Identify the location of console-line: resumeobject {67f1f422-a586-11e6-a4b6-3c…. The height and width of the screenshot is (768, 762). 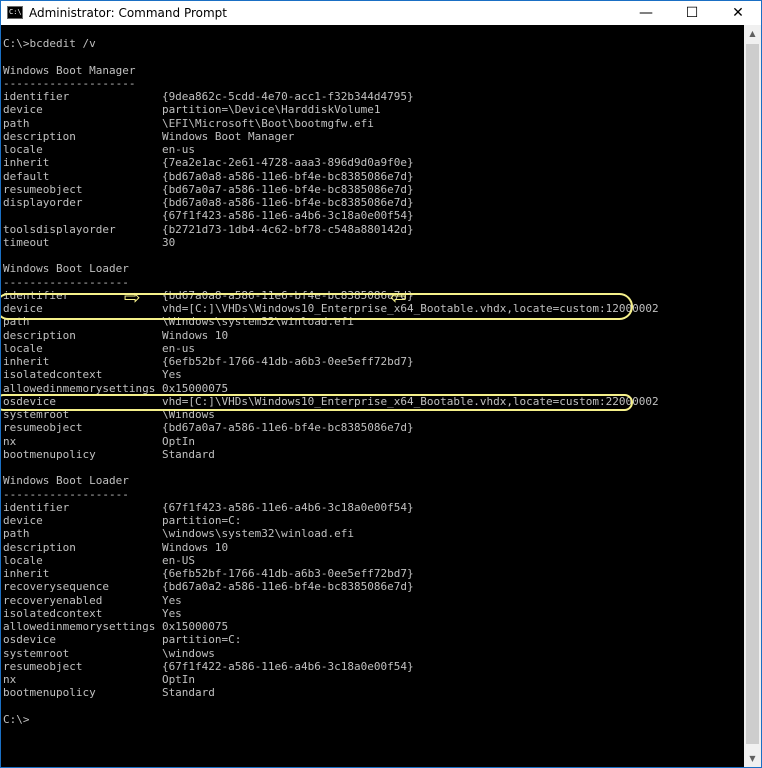
(208, 666).